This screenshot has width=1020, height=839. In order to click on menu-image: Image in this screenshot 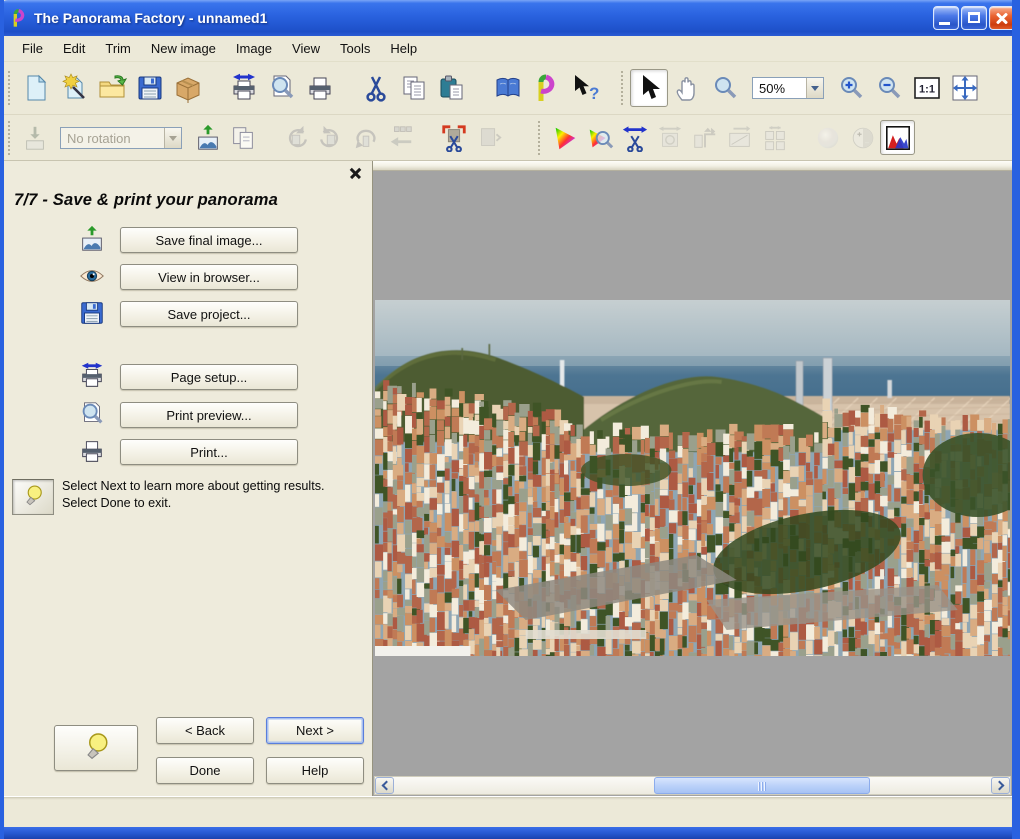, I will do `click(254, 48)`.